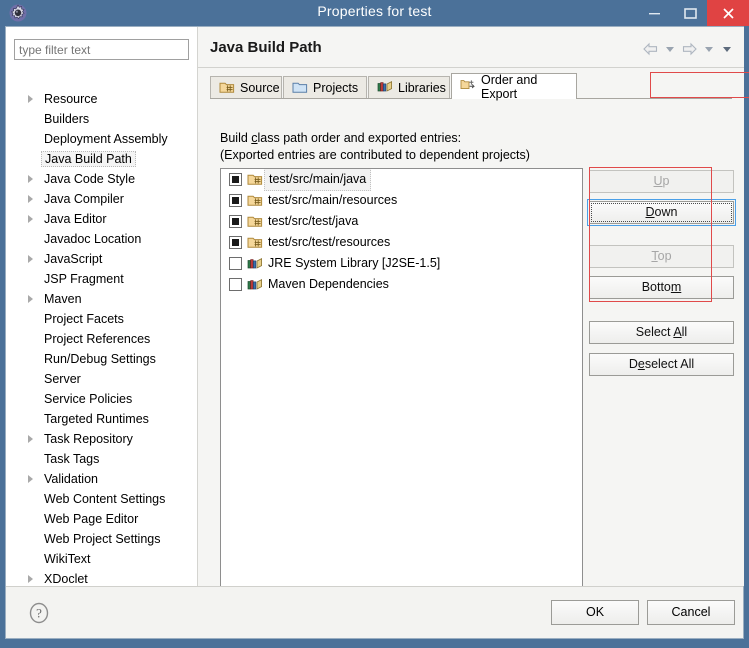  What do you see at coordinates (514, 87) in the screenshot?
I see `tab-order-and-export: Order and Export` at bounding box center [514, 87].